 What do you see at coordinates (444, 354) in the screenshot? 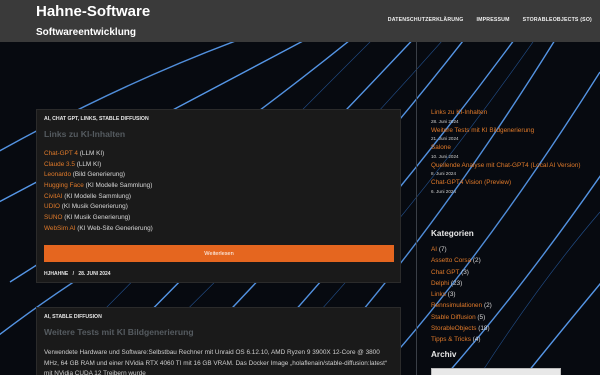
I see `widget-title-archiv: Archiv` at bounding box center [444, 354].